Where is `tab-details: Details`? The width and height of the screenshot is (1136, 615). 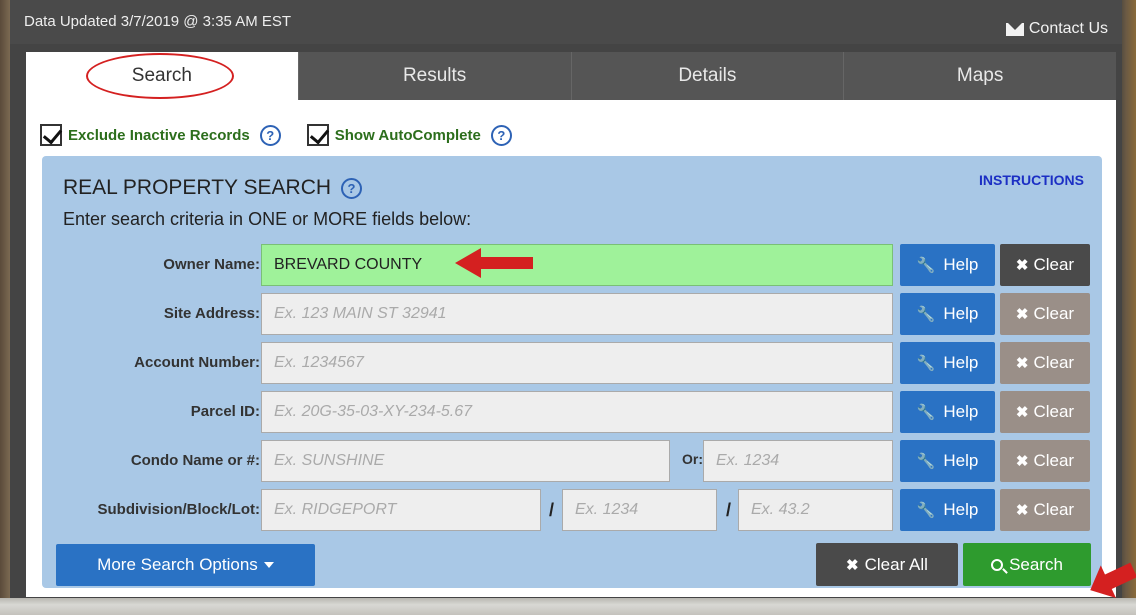
tab-details: Details is located at coordinates (707, 76).